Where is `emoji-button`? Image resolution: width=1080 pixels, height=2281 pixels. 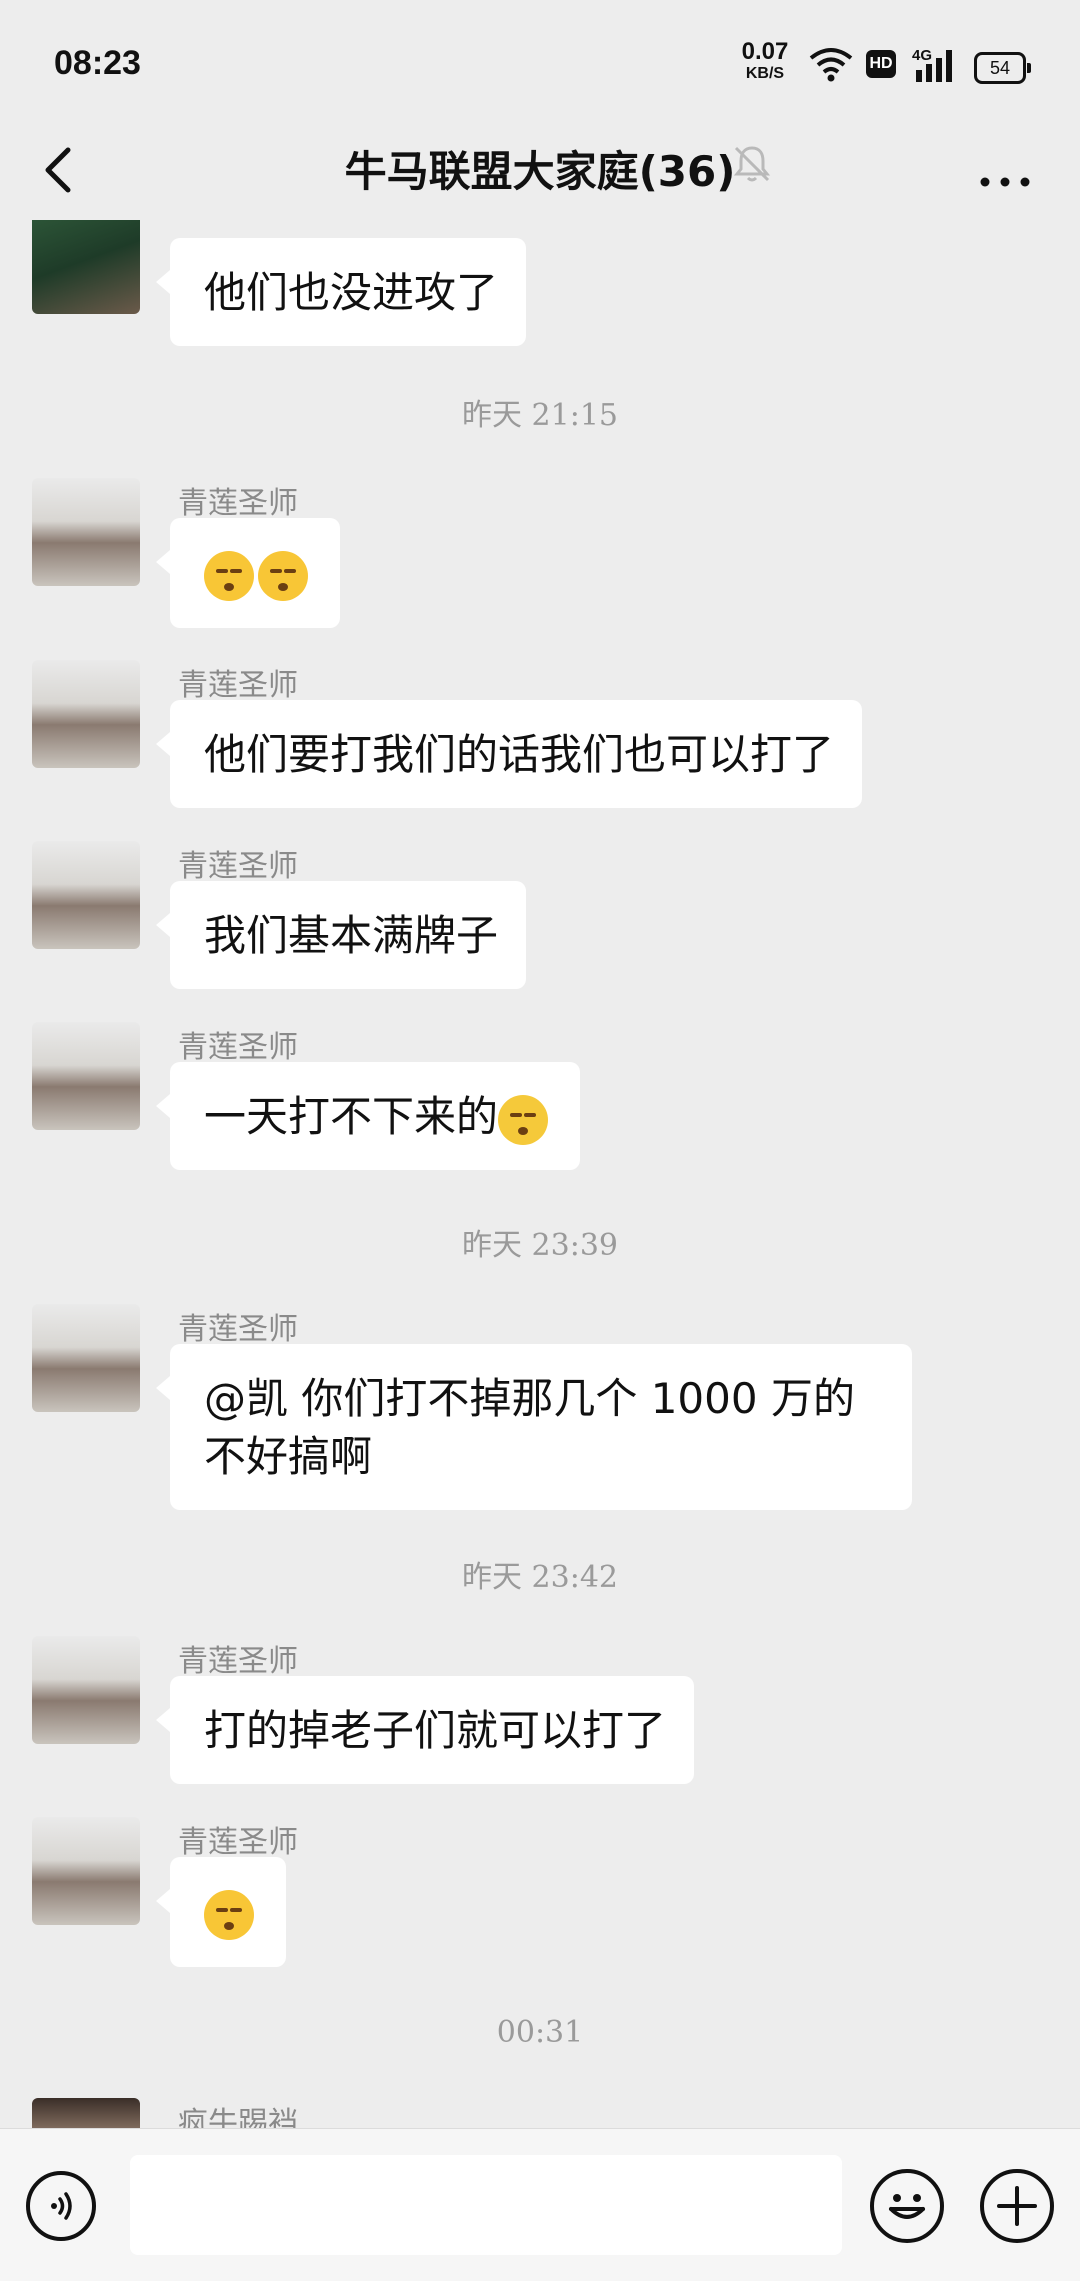
emoji-button is located at coordinates (907, 2206).